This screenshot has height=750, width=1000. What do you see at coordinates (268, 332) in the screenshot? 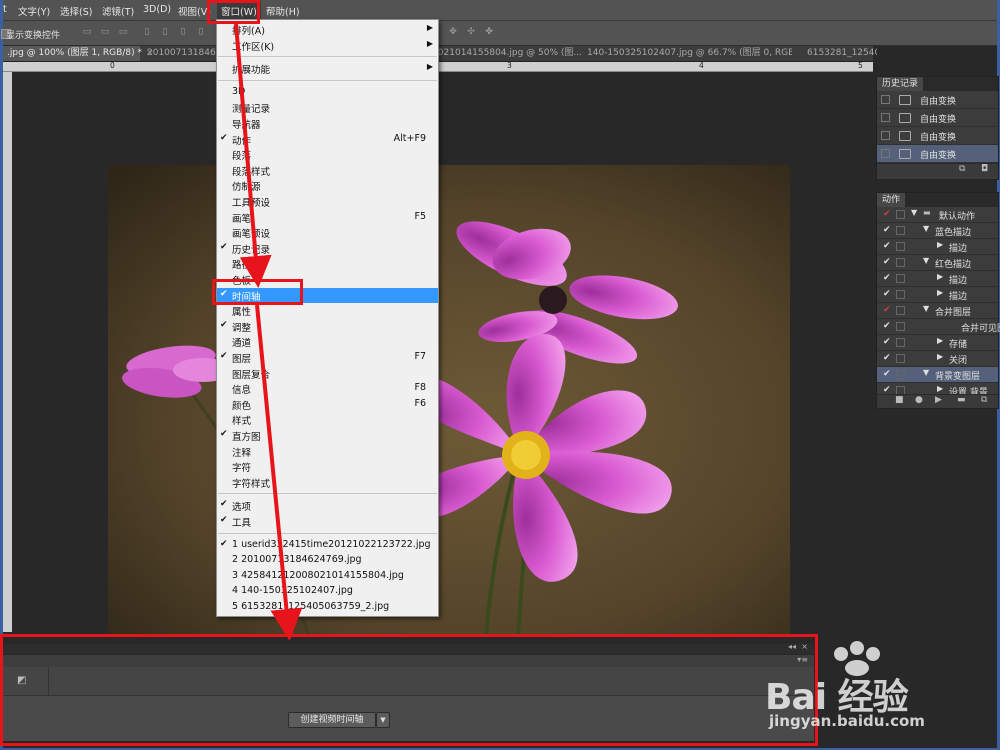
I see `annotation-arrows` at bounding box center [268, 332].